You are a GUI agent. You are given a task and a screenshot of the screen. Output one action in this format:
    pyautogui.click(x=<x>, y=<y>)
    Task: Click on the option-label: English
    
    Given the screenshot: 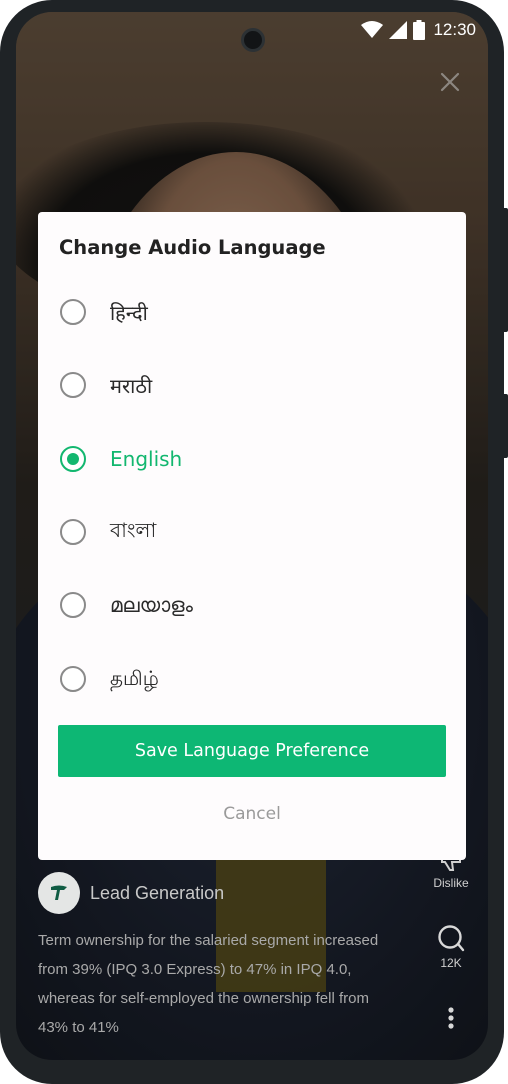 What is the action you would take?
    pyautogui.click(x=146, y=459)
    